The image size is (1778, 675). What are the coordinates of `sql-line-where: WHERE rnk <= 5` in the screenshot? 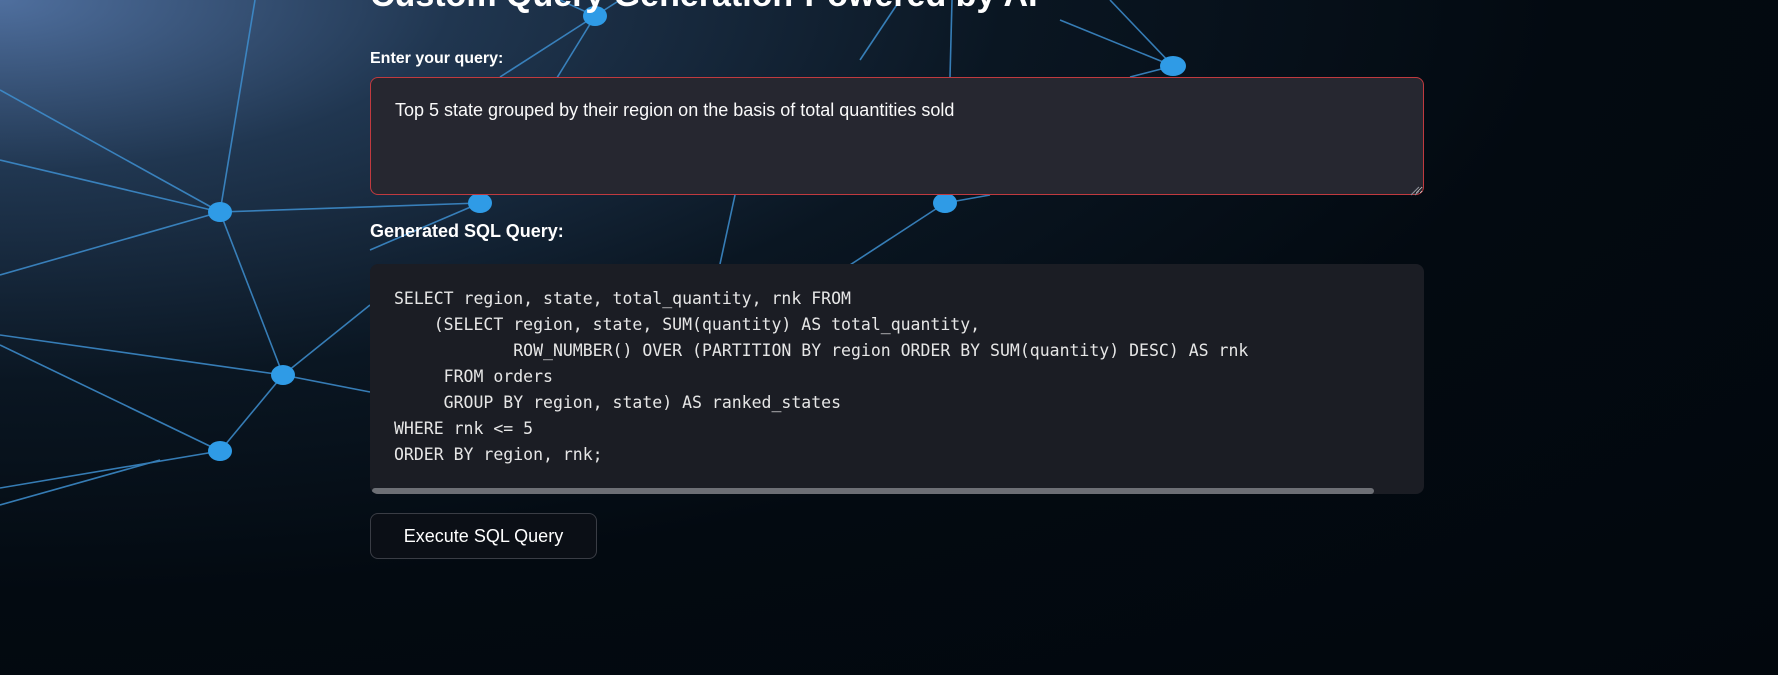 It's located at (464, 428).